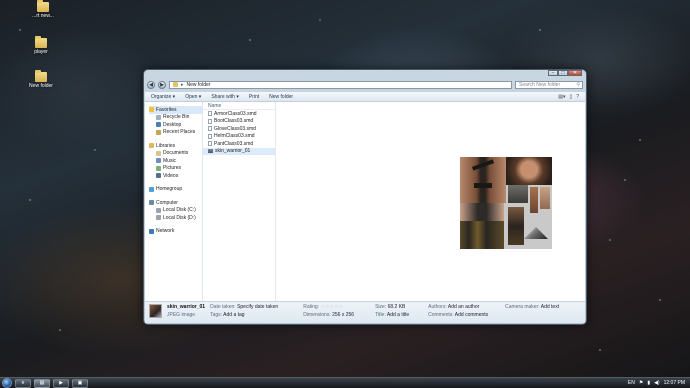  Describe the element at coordinates (234, 136) in the screenshot. I see `file-name: HelmClass03.smd` at that location.